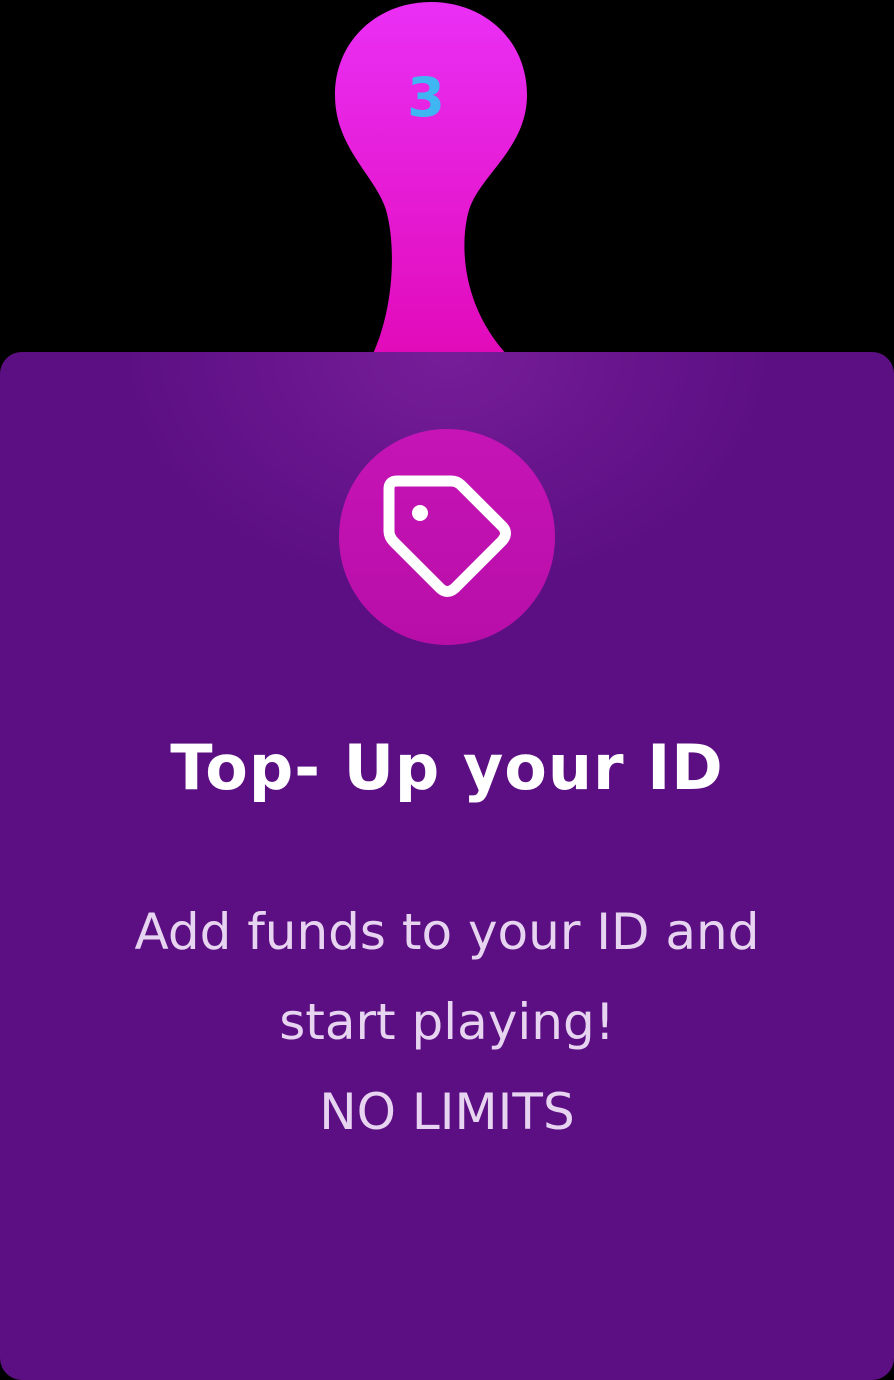 Image resolution: width=894 pixels, height=1380 pixels. Describe the element at coordinates (426, 97) in the screenshot. I see `step-number: 3` at that location.